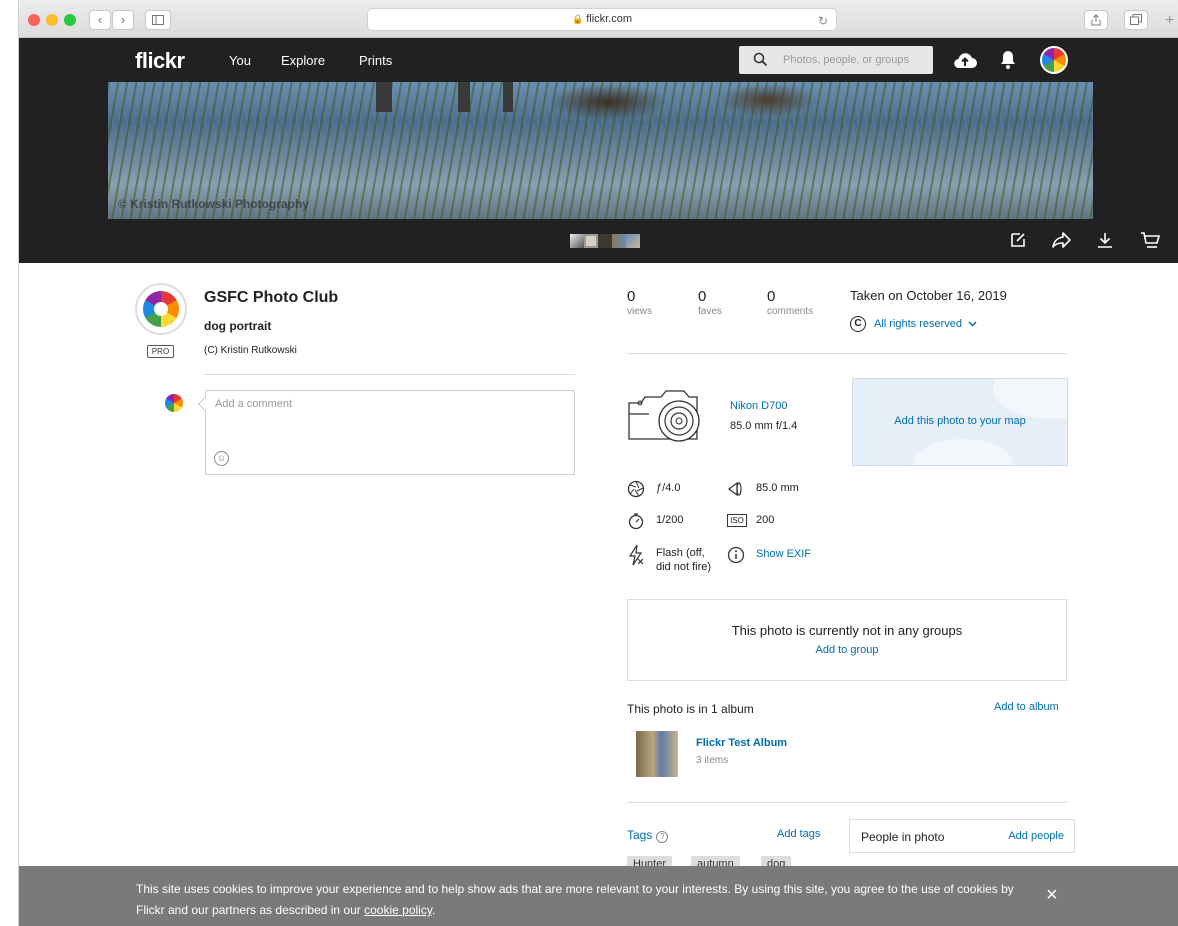 This screenshot has height=926, width=1178. Describe the element at coordinates (609, 19) in the screenshot. I see `url-text: flickr.com` at that location.